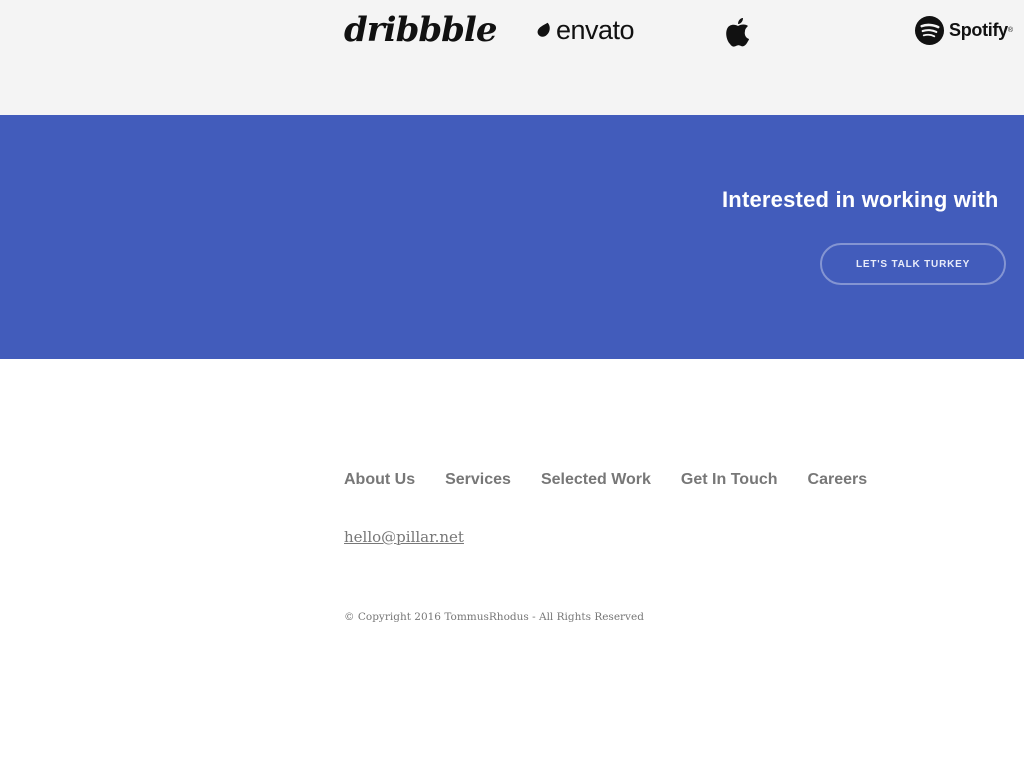  What do you see at coordinates (929, 30) in the screenshot?
I see `spotify-circle-icon` at bounding box center [929, 30].